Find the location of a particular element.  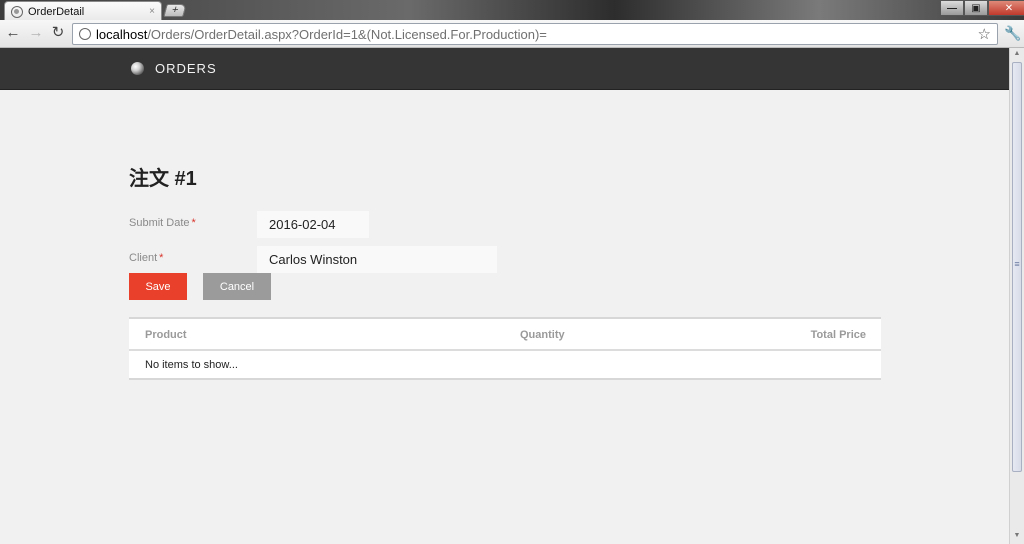

browser-tab: OrderDetail × is located at coordinates (83, 11).